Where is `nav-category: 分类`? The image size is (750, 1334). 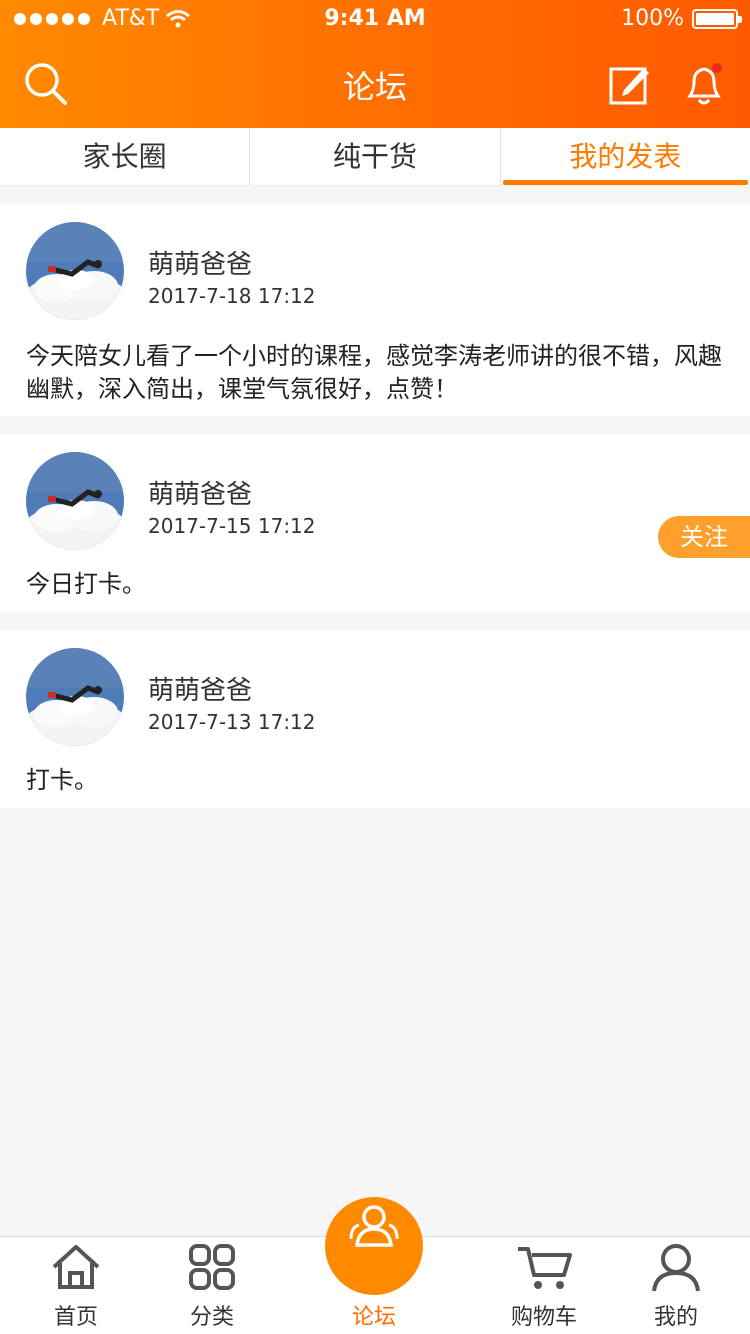
nav-category: 分类 is located at coordinates (212, 1285).